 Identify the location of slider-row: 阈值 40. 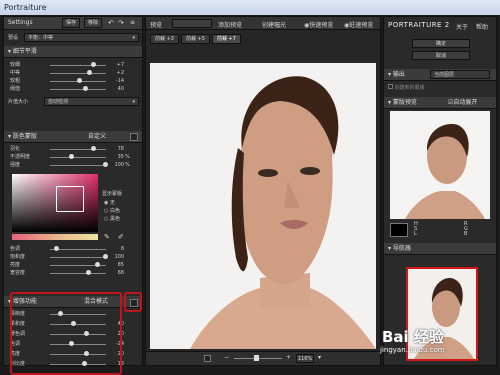
(73, 89).